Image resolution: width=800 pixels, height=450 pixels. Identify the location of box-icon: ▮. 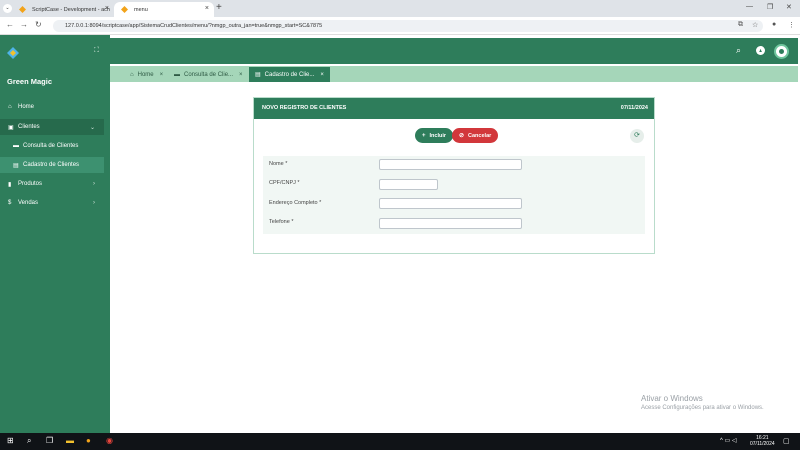
(10, 184).